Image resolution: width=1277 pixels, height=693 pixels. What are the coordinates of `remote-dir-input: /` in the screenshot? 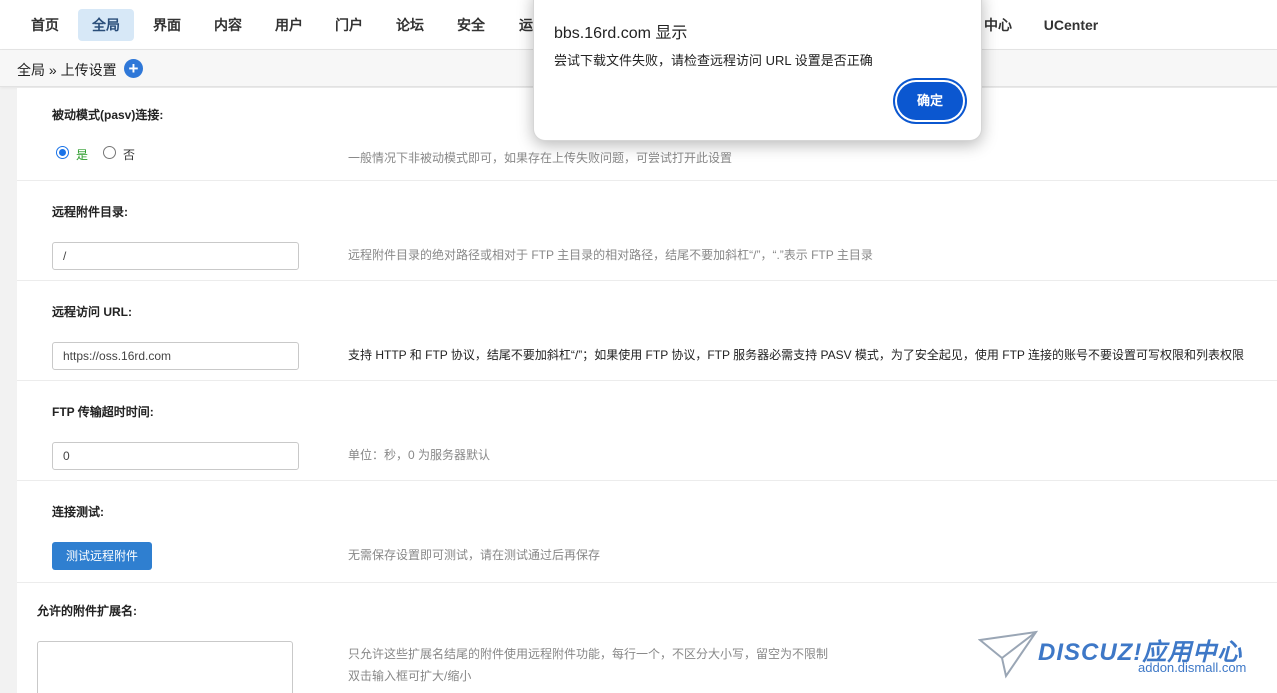 It's located at (175, 256).